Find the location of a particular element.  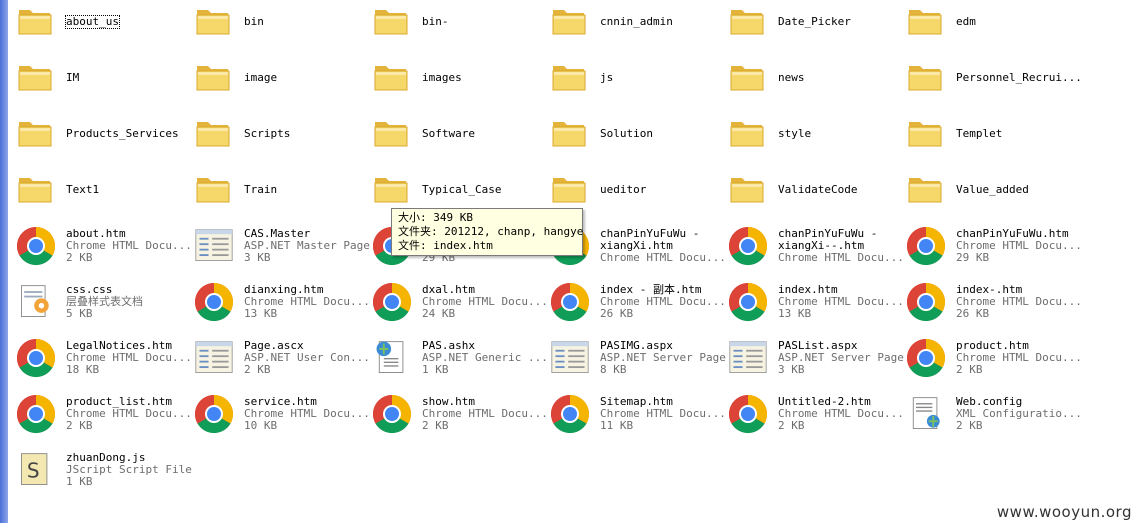

folder-item: cnnin_admin is located at coordinates (636, 26).